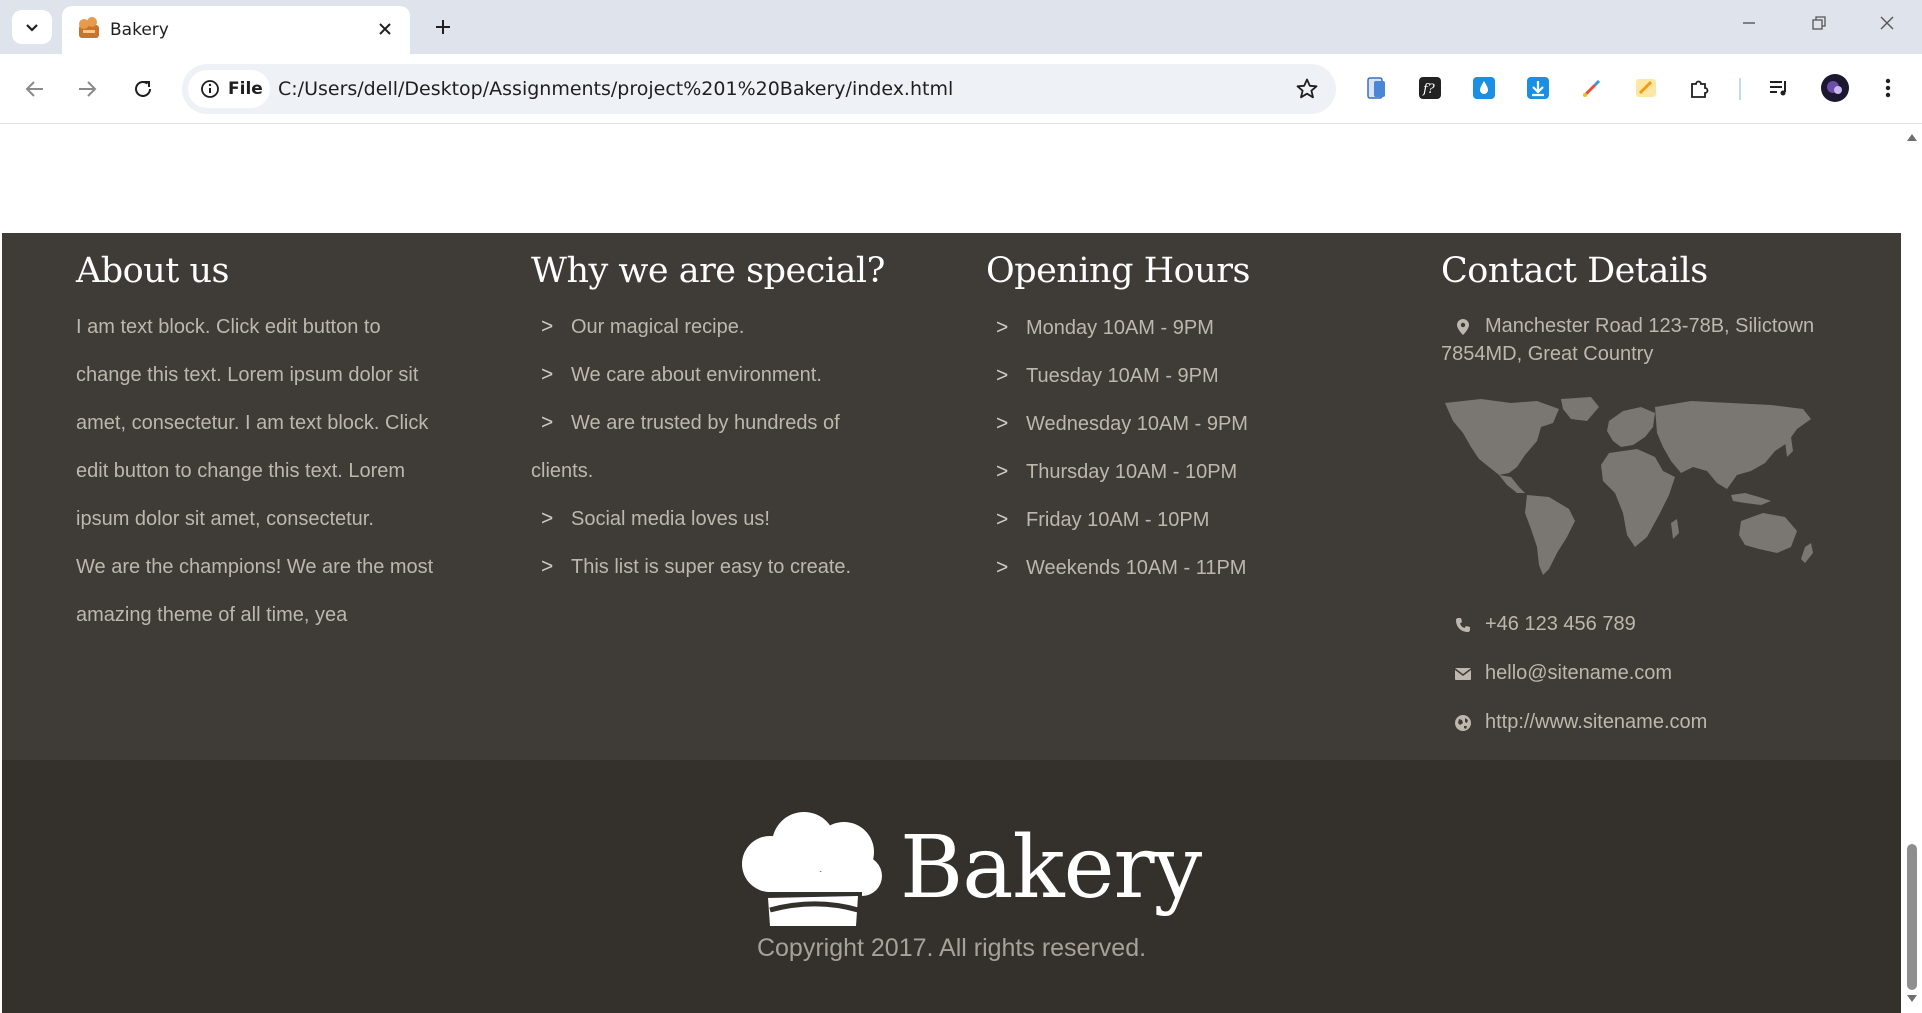  Describe the element at coordinates (247, 375) in the screenshot. I see `about-line: change this text. Lorem ipsum dolor sit` at that location.